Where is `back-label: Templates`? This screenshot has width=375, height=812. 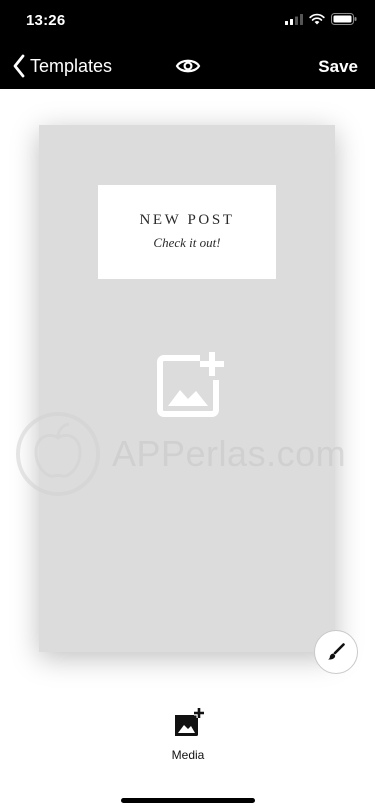
back-label: Templates is located at coordinates (71, 65).